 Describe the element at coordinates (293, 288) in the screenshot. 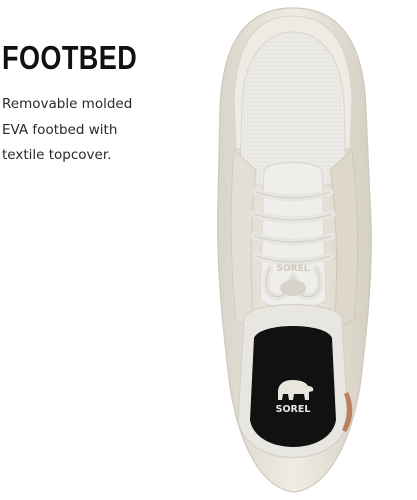

I see `polar-bear-icon` at that location.